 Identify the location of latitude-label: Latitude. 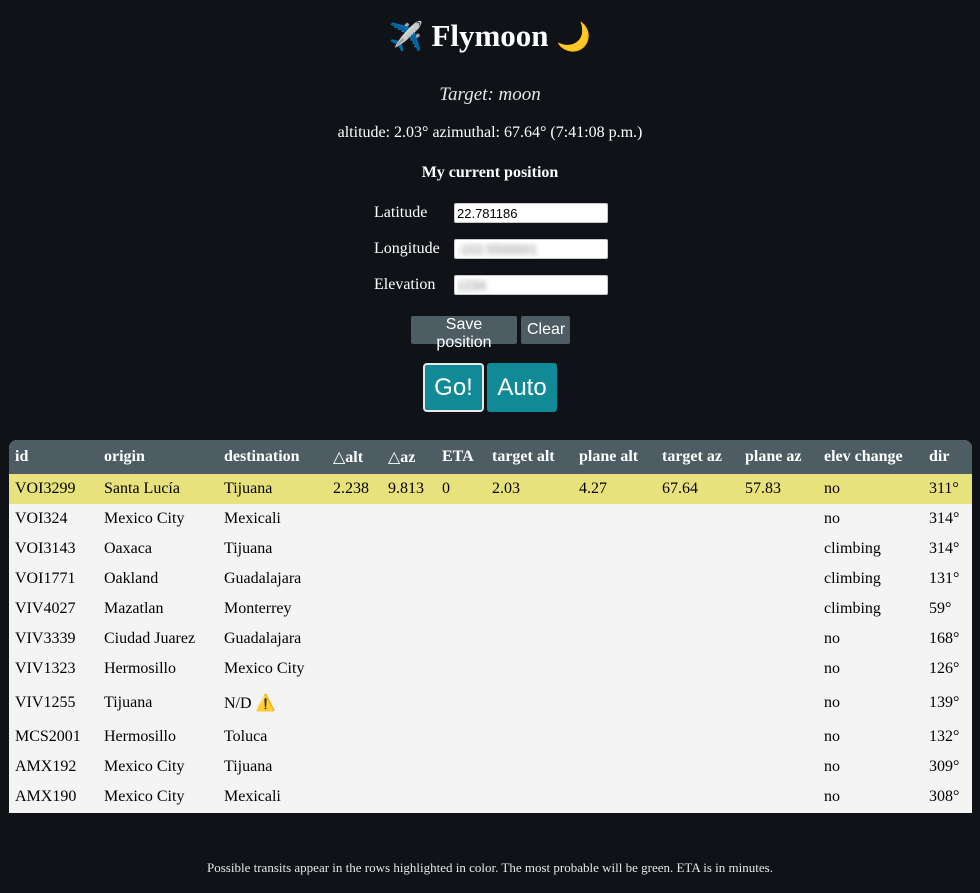
(401, 212).